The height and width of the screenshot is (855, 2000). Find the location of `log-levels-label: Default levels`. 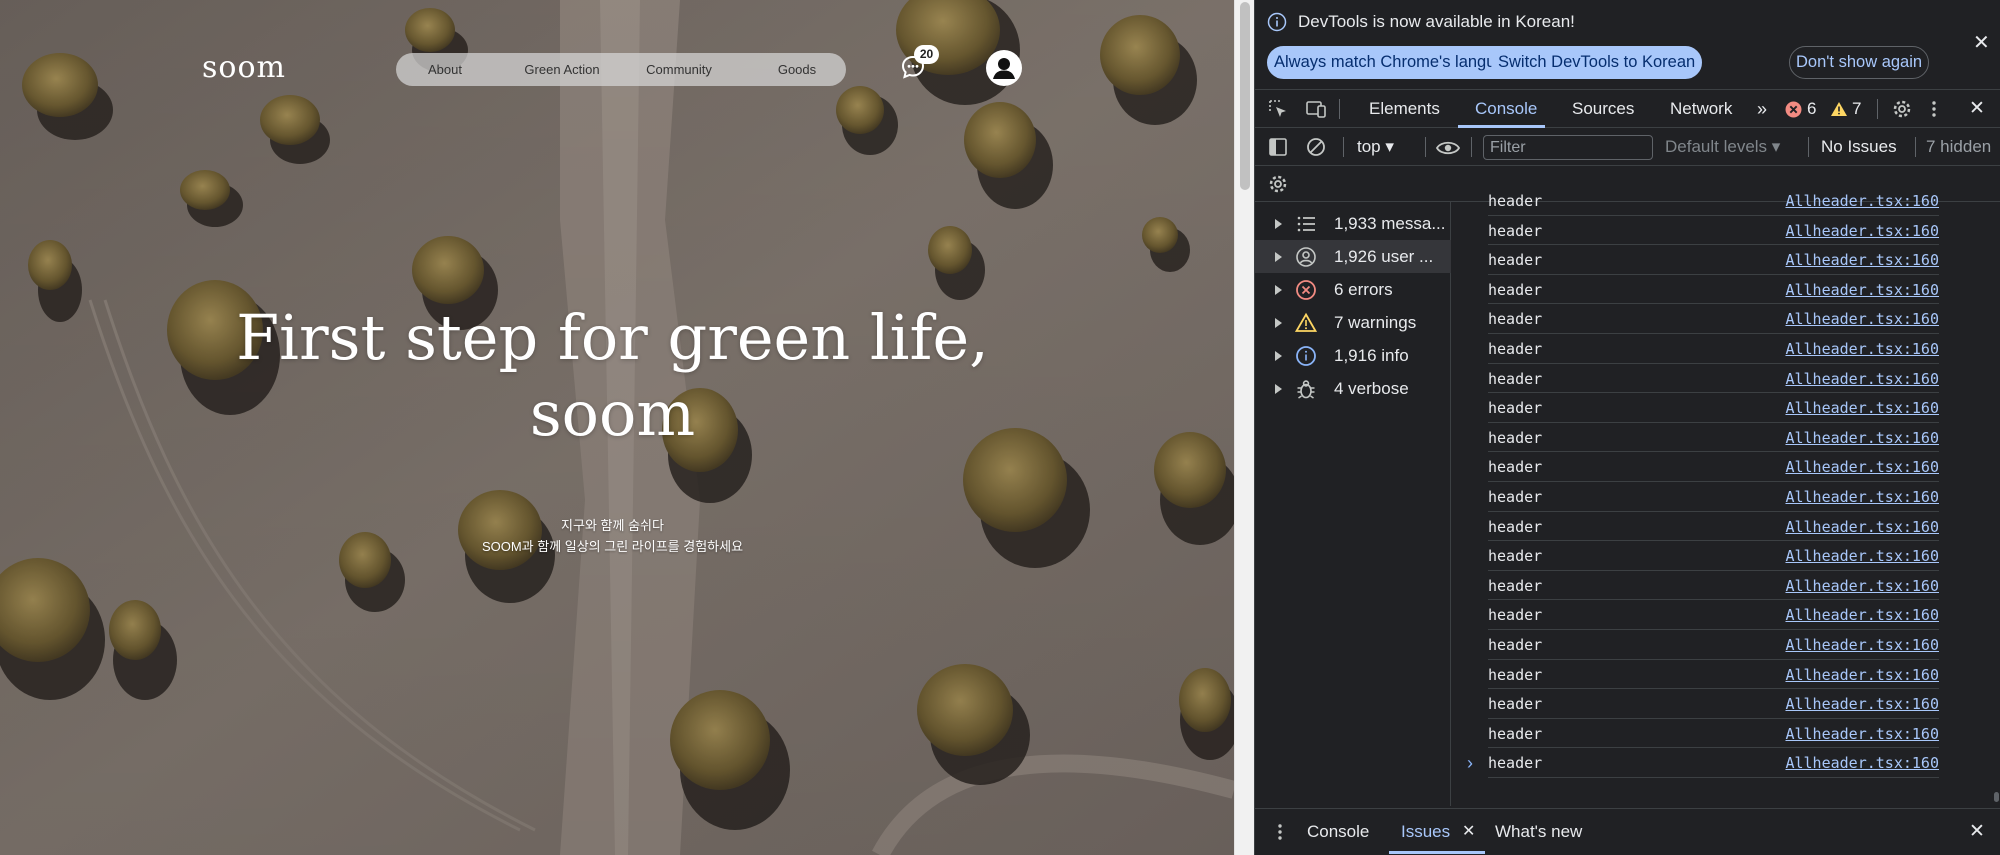

log-levels-label: Default levels is located at coordinates (1716, 146).